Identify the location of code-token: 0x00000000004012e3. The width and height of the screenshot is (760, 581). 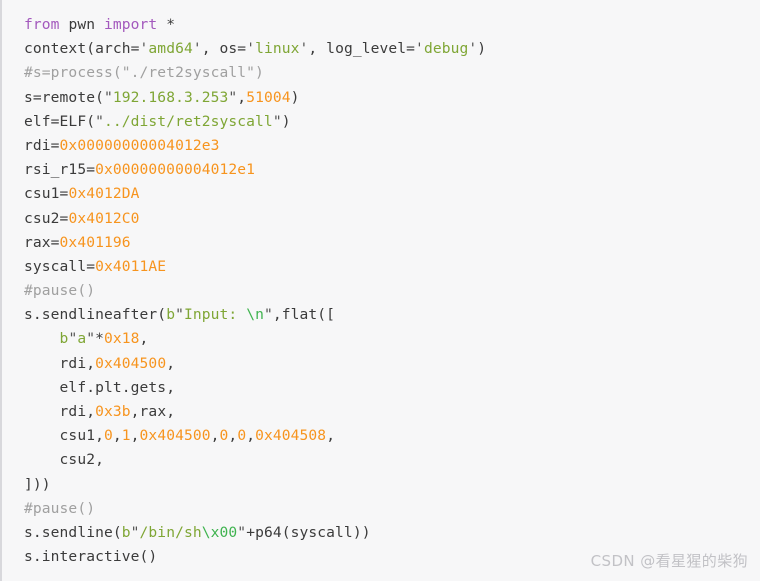
(139, 145).